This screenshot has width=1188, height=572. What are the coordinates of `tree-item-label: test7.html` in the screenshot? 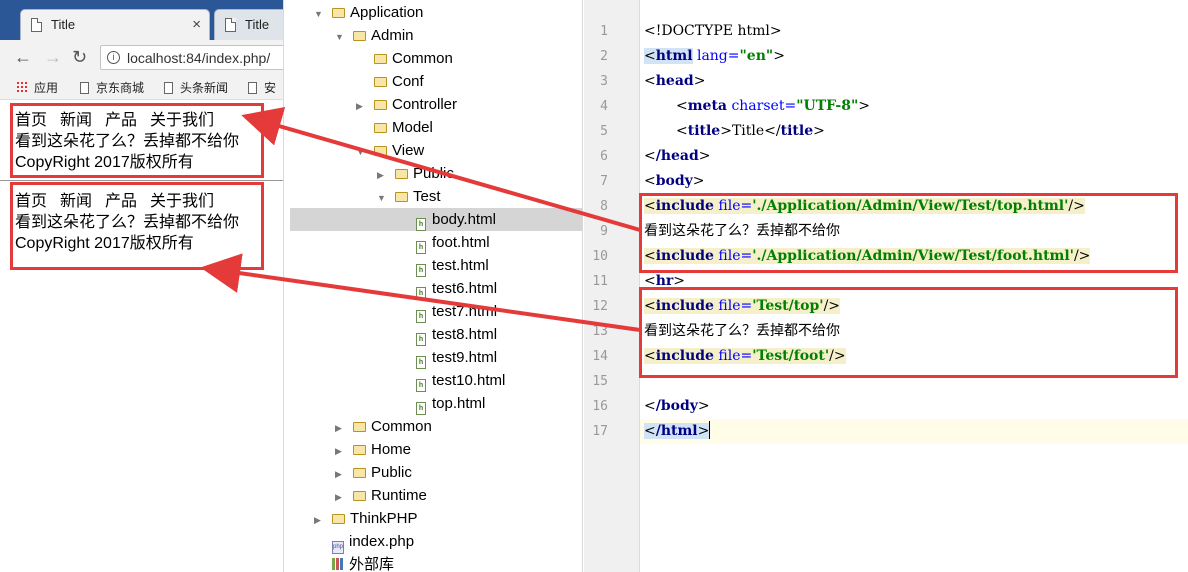 It's located at (465, 311).